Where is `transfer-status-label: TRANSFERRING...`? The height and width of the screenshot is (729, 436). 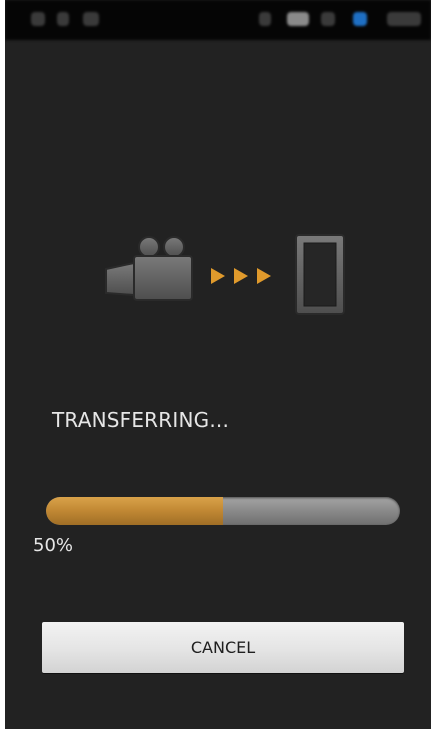
transfer-status-label: TRANSFERRING... is located at coordinates (141, 420).